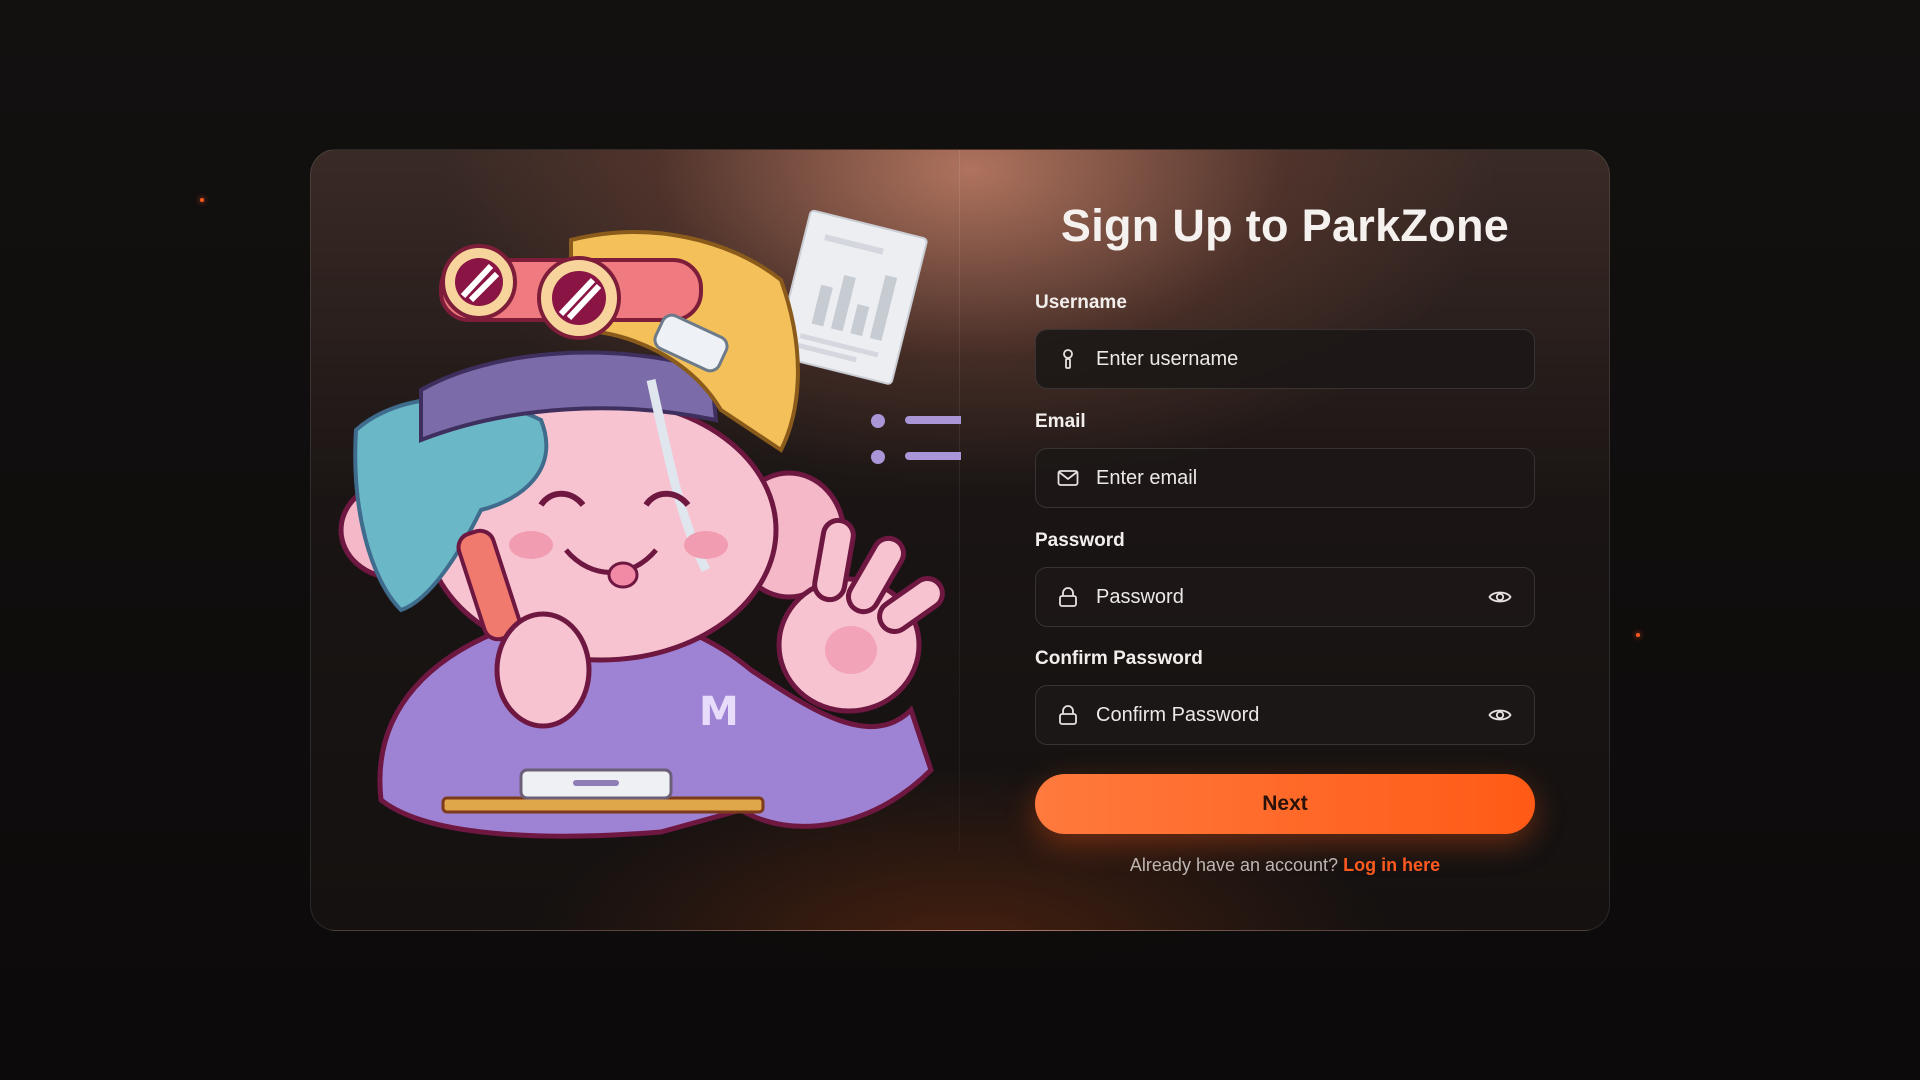  What do you see at coordinates (1081, 302) in the screenshot?
I see `username-label: Username` at bounding box center [1081, 302].